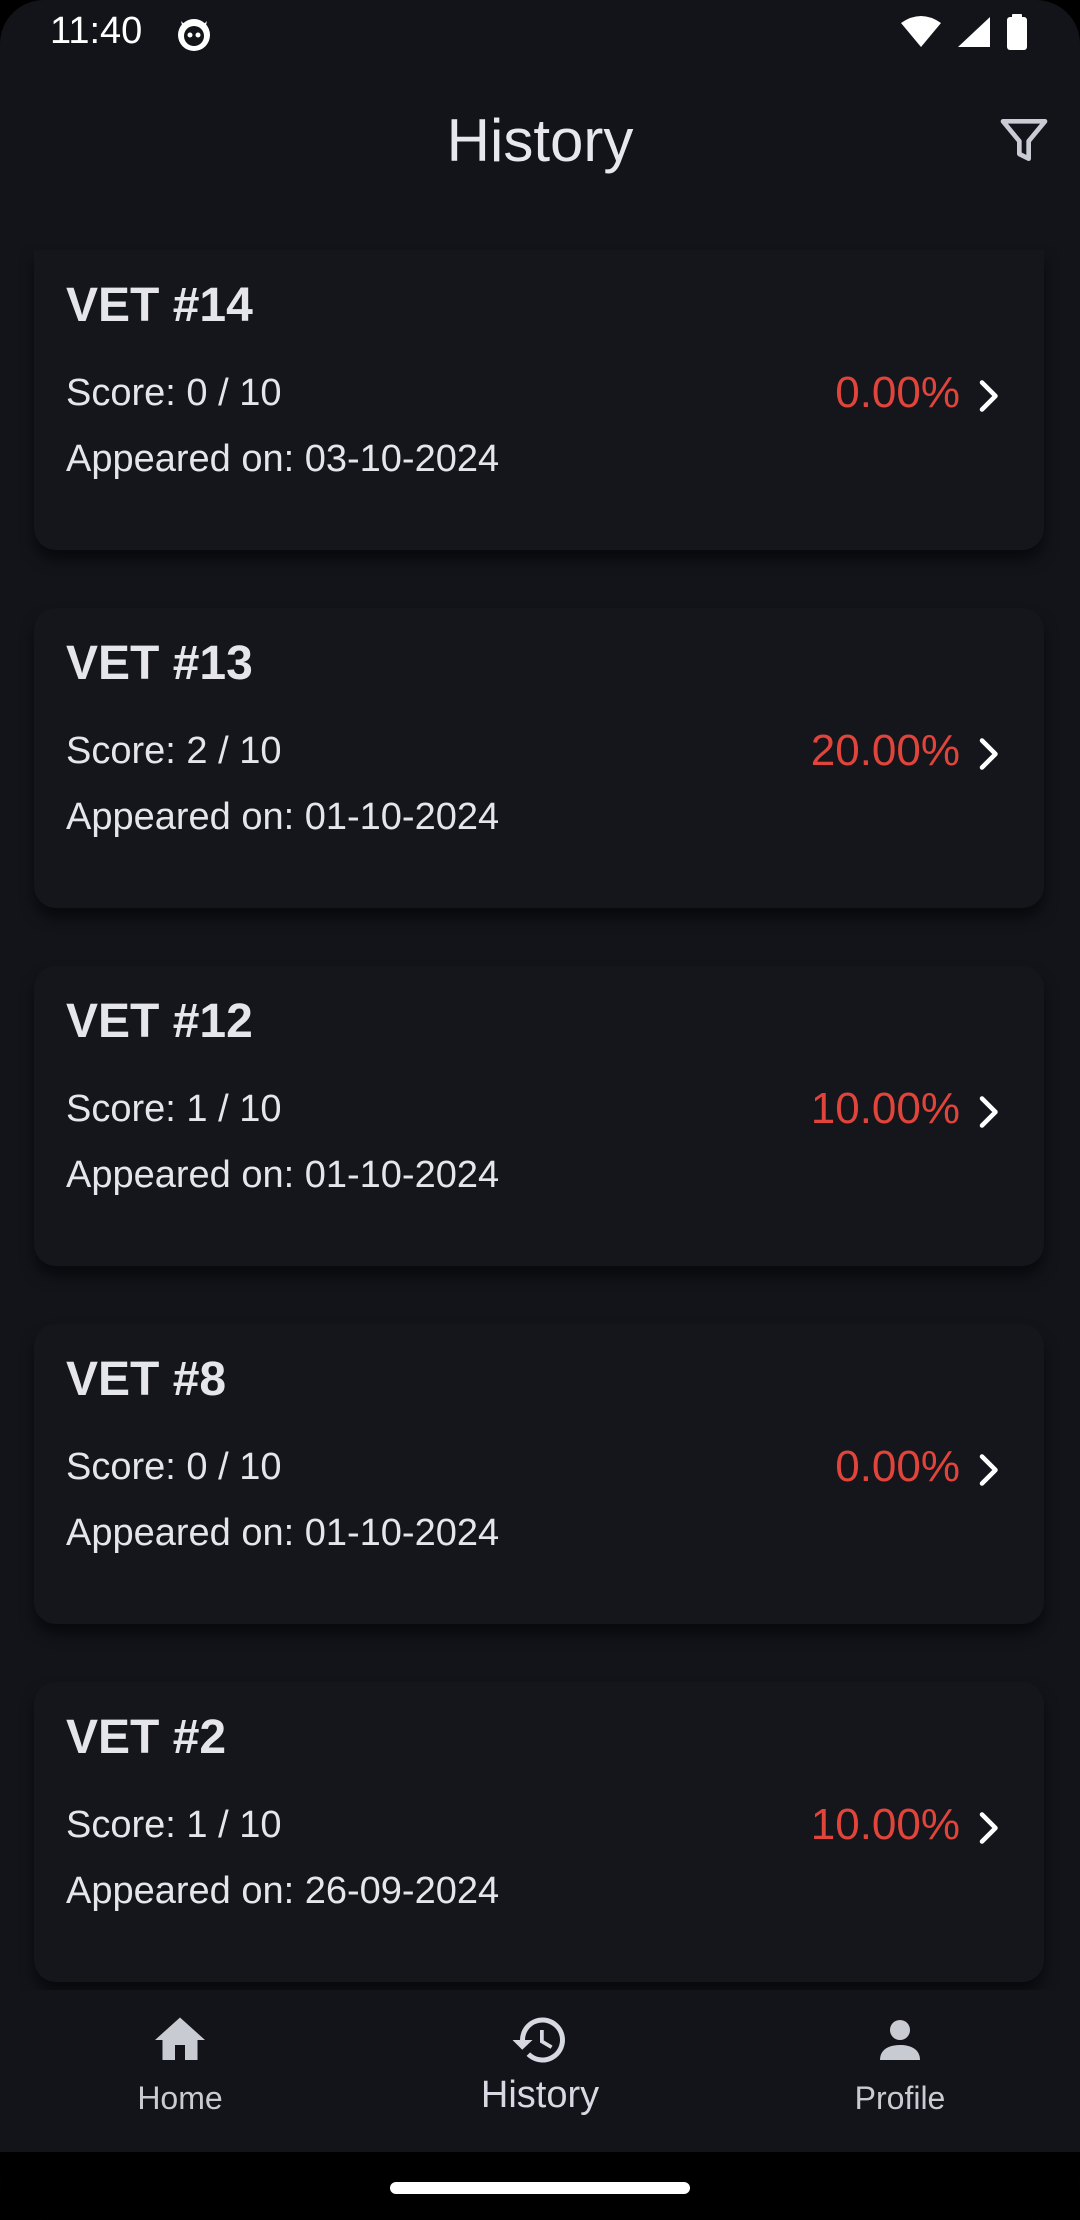 The height and width of the screenshot is (2220, 1080). I want to click on nav-history-label: History, so click(540, 2095).